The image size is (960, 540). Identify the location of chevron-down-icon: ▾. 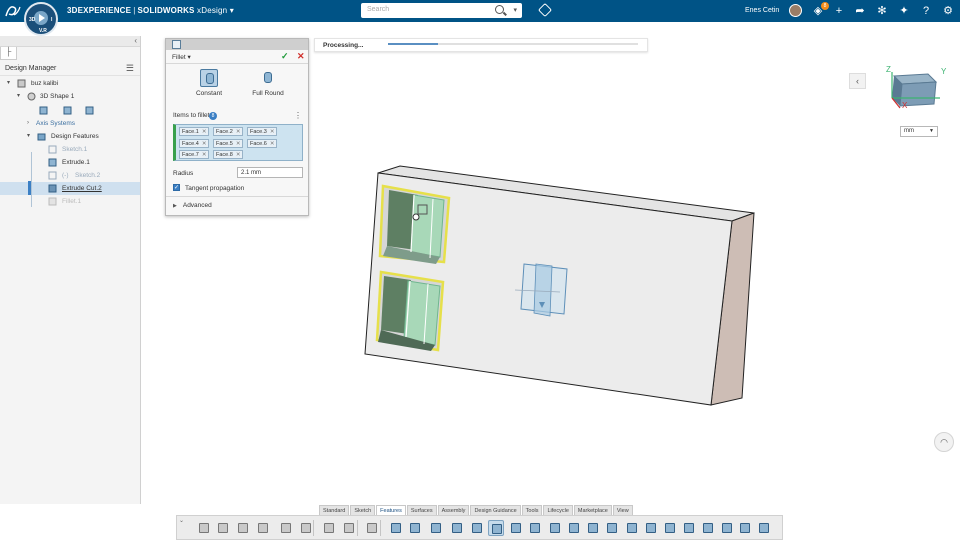
(515, 10).